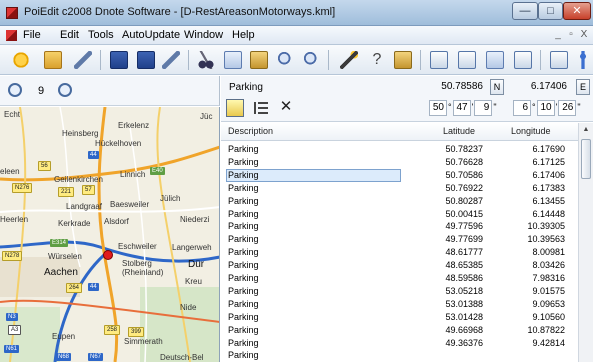  I want to click on delete-icon: ✕, so click(286, 107).